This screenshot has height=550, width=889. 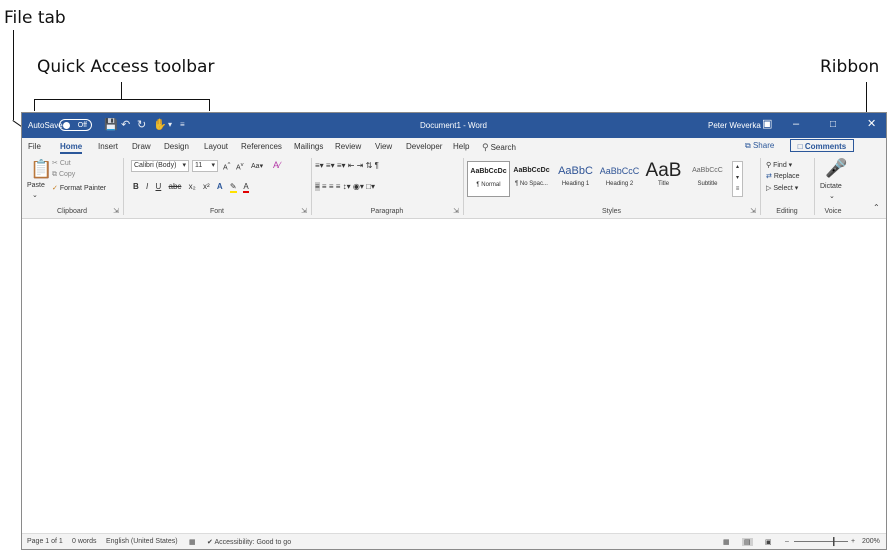 What do you see at coordinates (261, 146) in the screenshot?
I see `tab-references: References` at bounding box center [261, 146].